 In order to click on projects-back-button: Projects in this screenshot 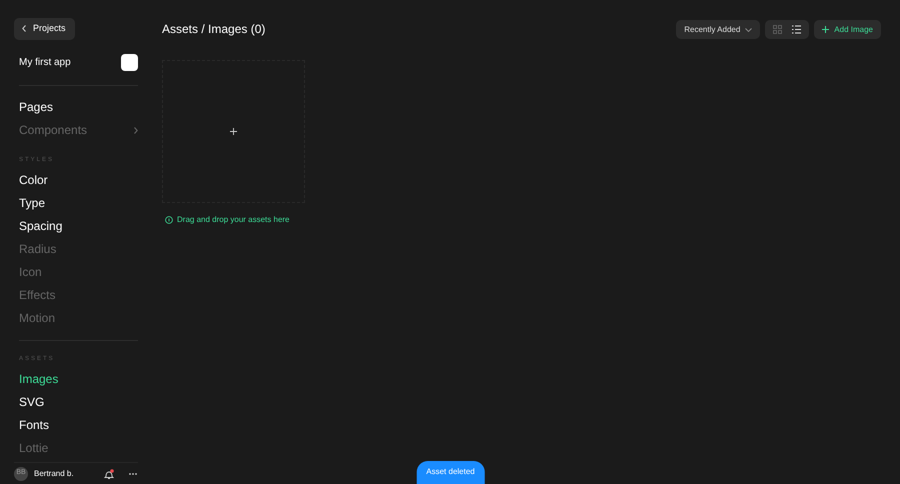, I will do `click(44, 29)`.